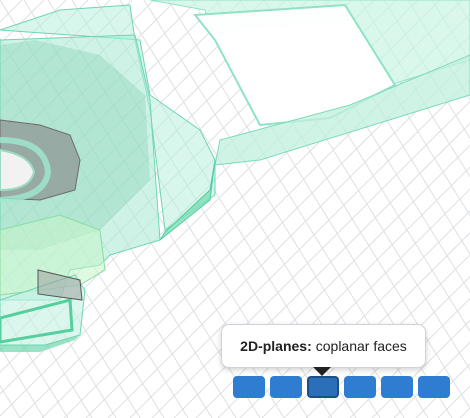 The width and height of the screenshot is (470, 418). Describe the element at coordinates (361, 346) in the screenshot. I see `tooltip-description: coplanar faces` at that location.